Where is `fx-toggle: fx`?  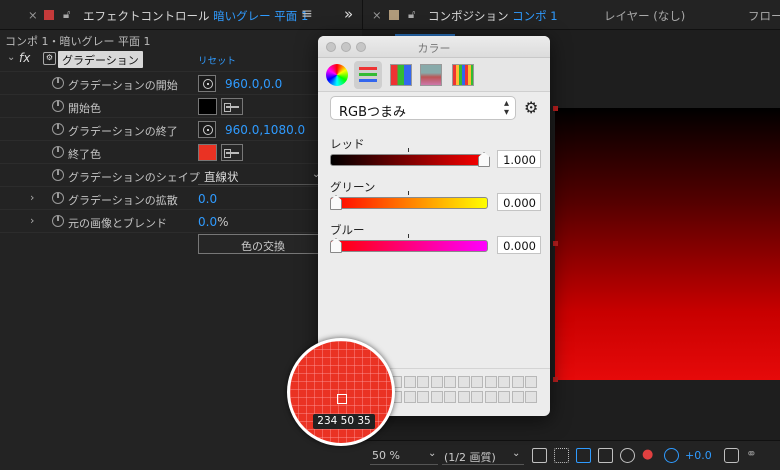
fx-toggle: fx is located at coordinates (24, 58).